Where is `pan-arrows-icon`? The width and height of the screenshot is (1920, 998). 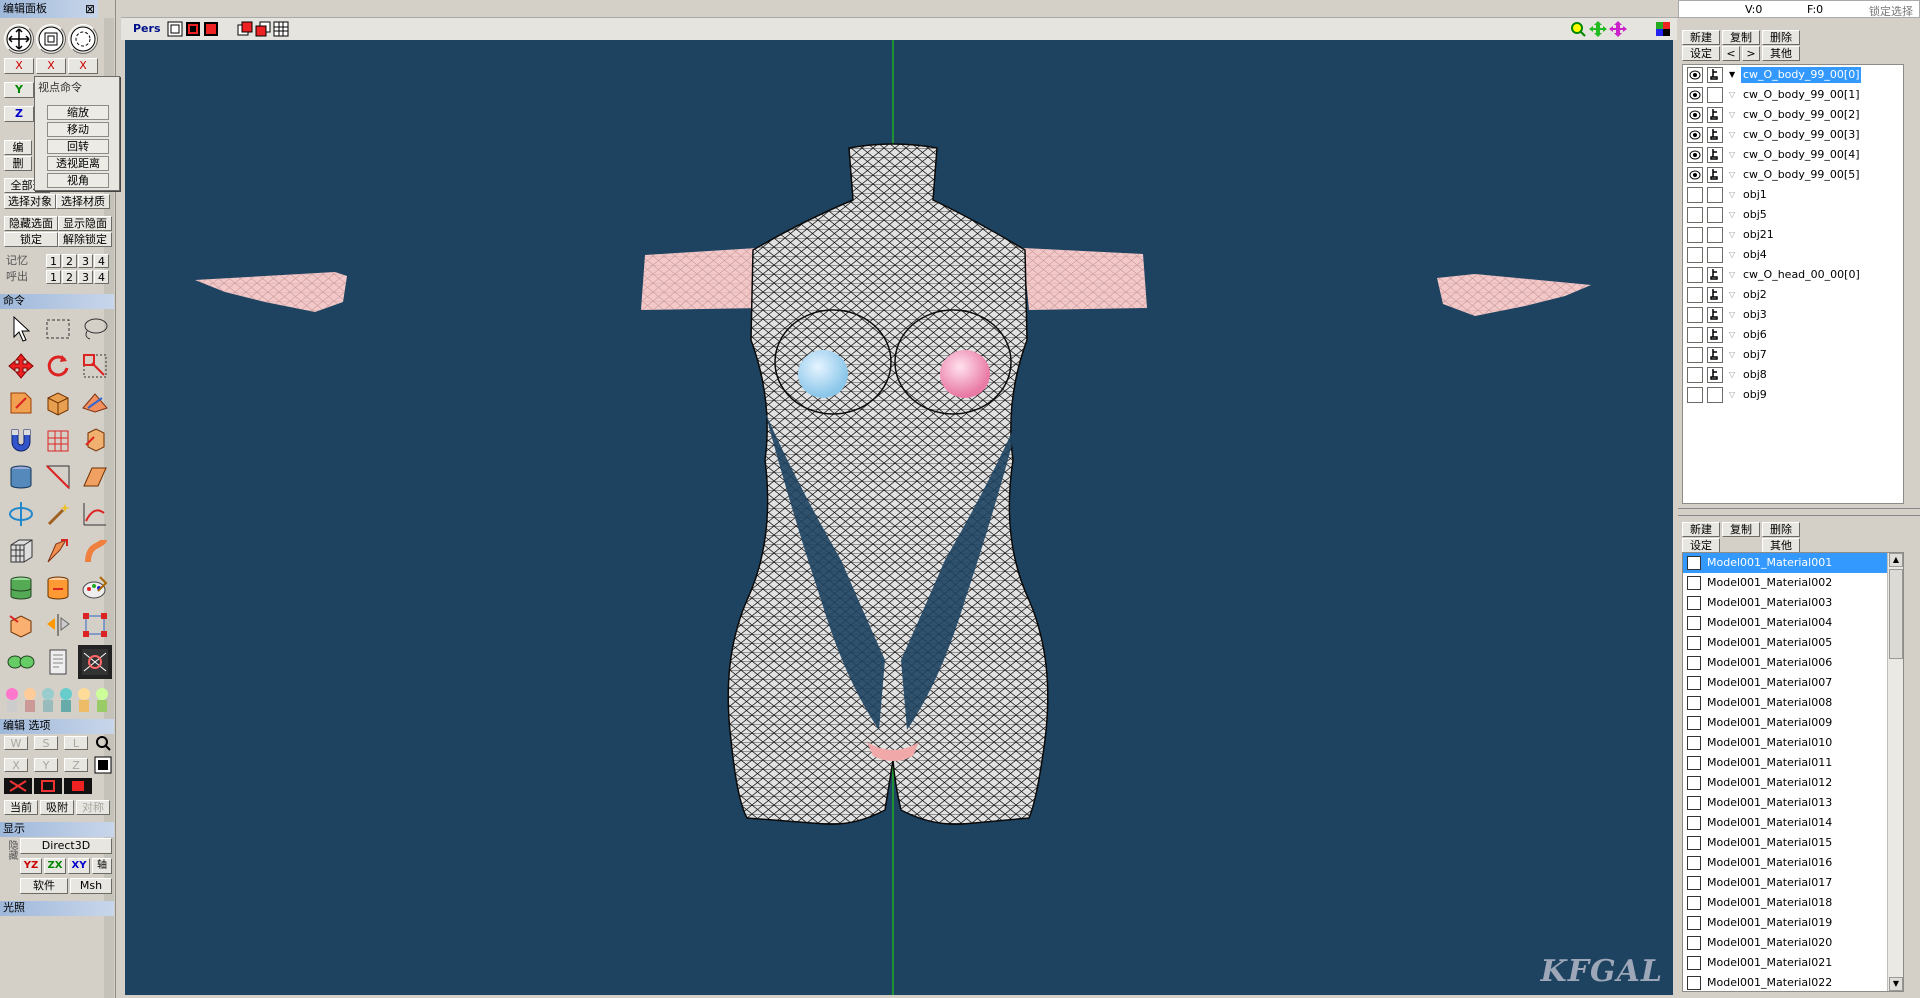 pan-arrows-icon is located at coordinates (1598, 29).